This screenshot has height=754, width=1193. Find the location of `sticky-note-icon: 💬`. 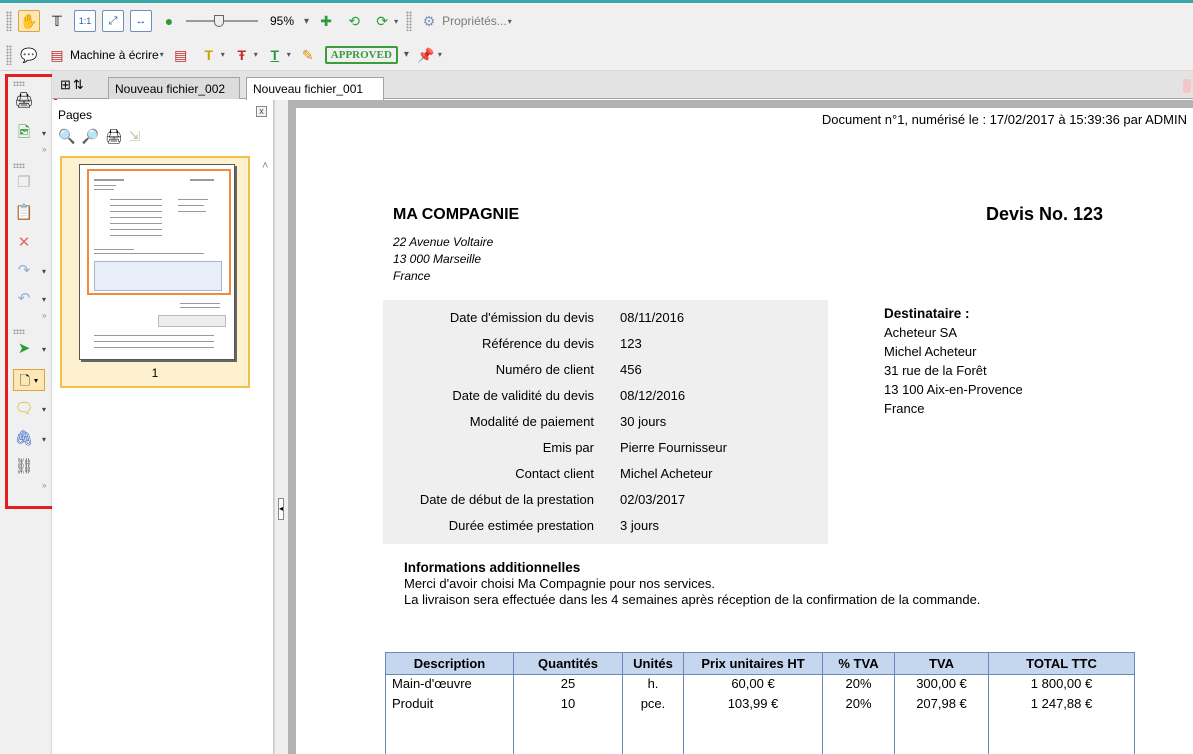

sticky-note-icon: 💬 is located at coordinates (29, 55).